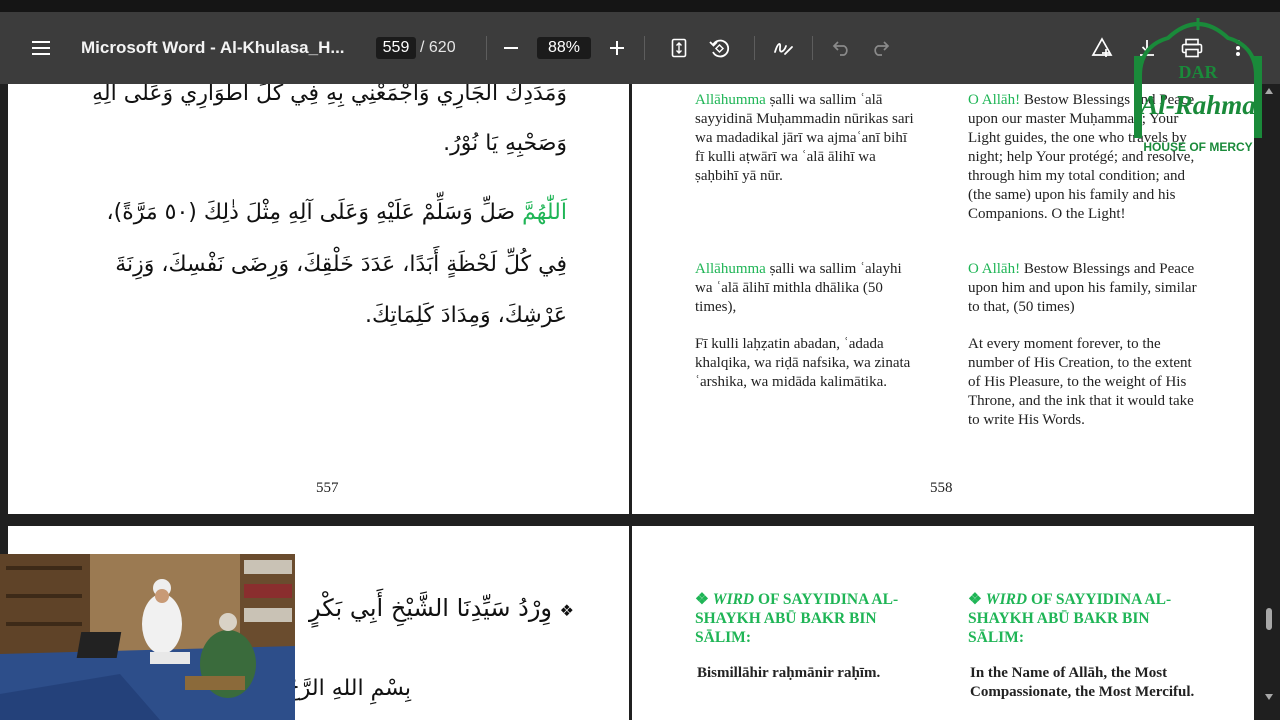 The width and height of the screenshot is (1280, 720). What do you see at coordinates (1269, 697) in the screenshot?
I see `scroll-down-icon` at bounding box center [1269, 697].